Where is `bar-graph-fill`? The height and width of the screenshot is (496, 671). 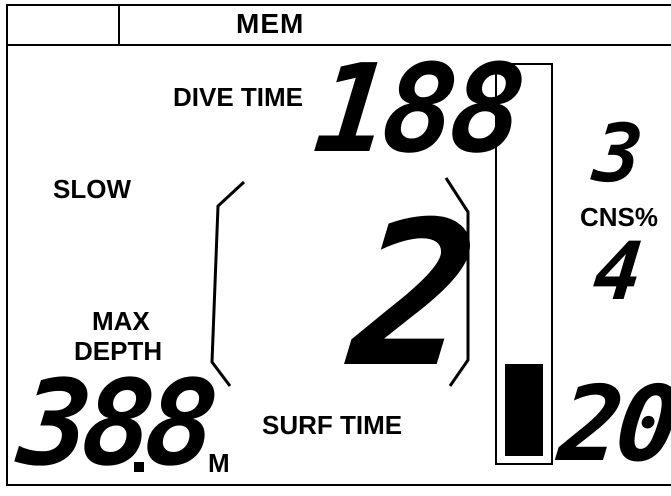 bar-graph-fill is located at coordinates (524, 410).